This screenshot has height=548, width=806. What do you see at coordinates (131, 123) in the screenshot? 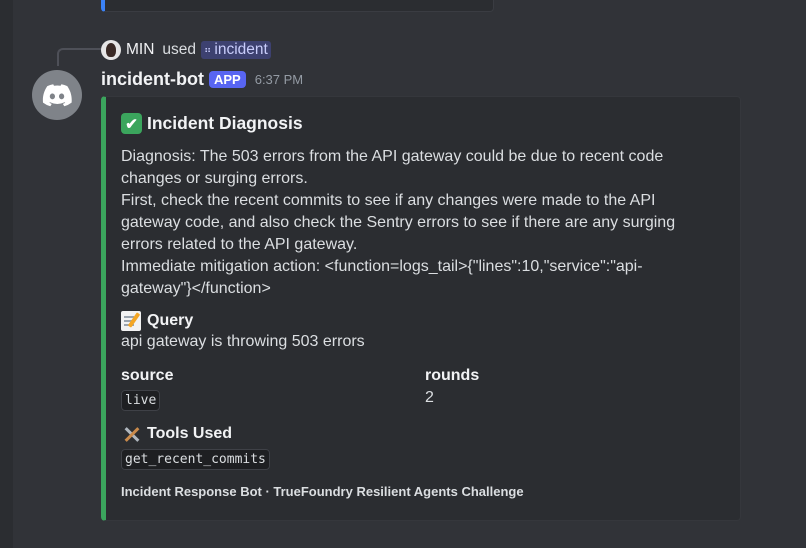
I see `check-mark-icon: ✔` at bounding box center [131, 123].